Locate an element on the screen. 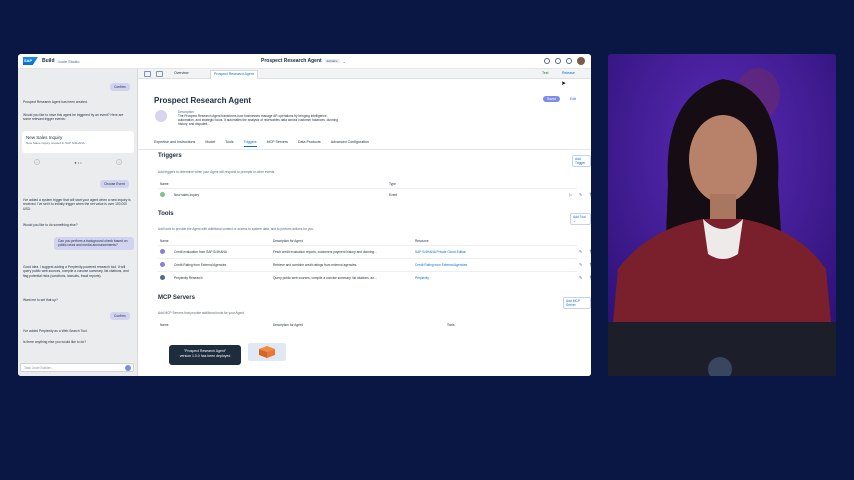 The height and width of the screenshot is (480, 854). toast-line: version 1.0.0 has been deployed is located at coordinates (205, 356).